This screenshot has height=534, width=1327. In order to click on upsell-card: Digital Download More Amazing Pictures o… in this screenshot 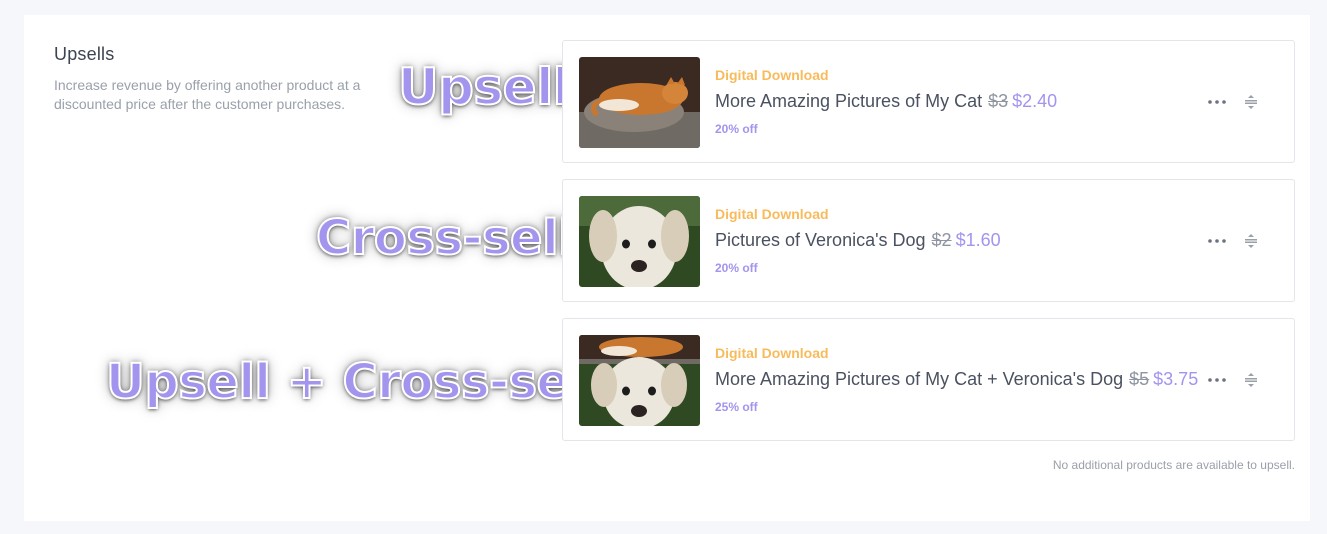, I will do `click(928, 101)`.